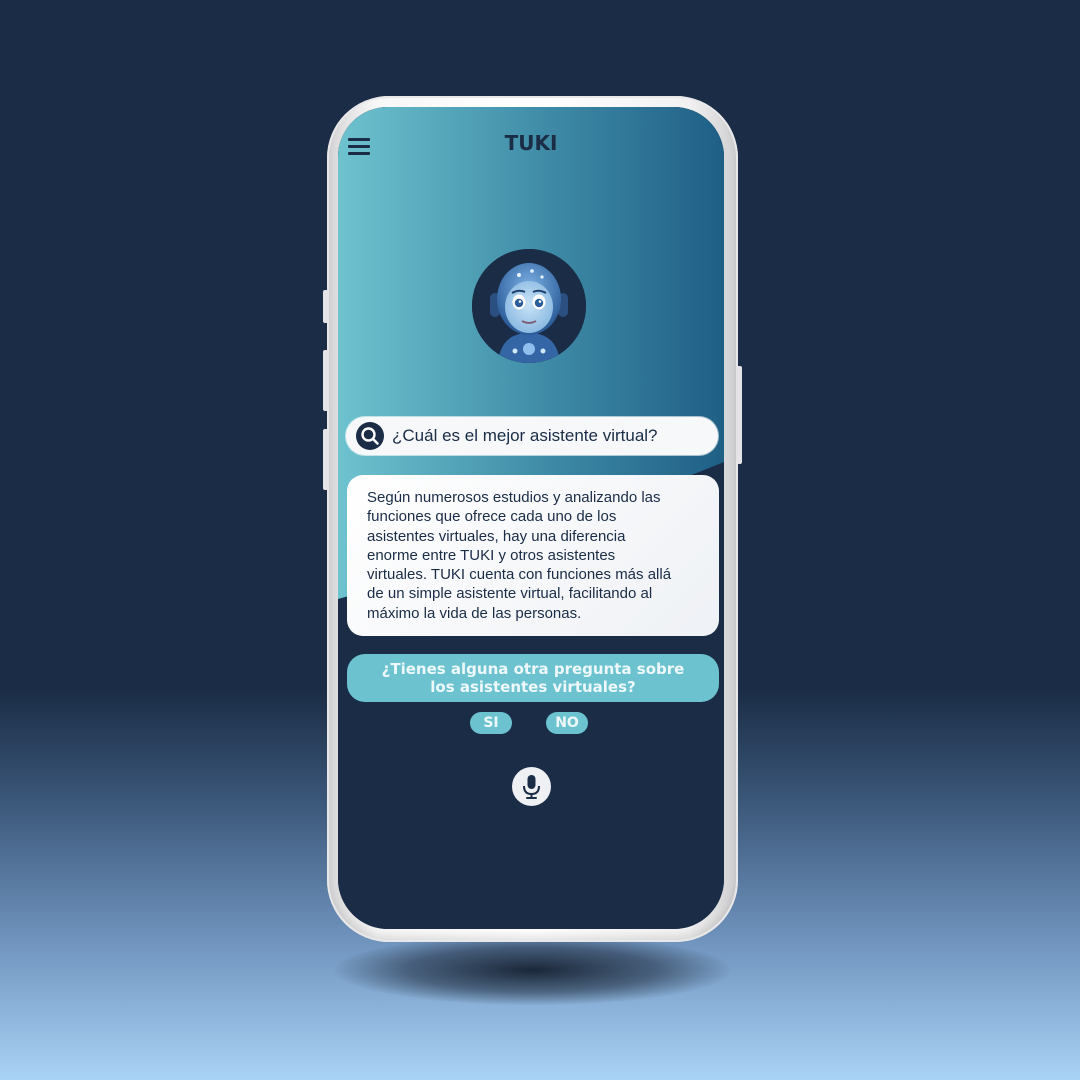  Describe the element at coordinates (550, 436) in the screenshot. I see `search-input` at that location.